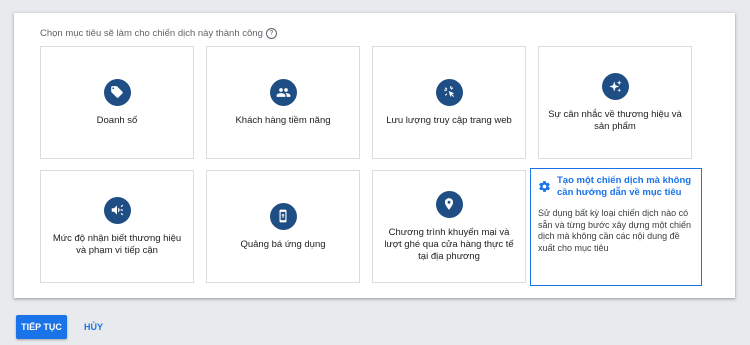 The height and width of the screenshot is (345, 750). I want to click on goal-label: Khách hàng tiềm năng, so click(283, 120).